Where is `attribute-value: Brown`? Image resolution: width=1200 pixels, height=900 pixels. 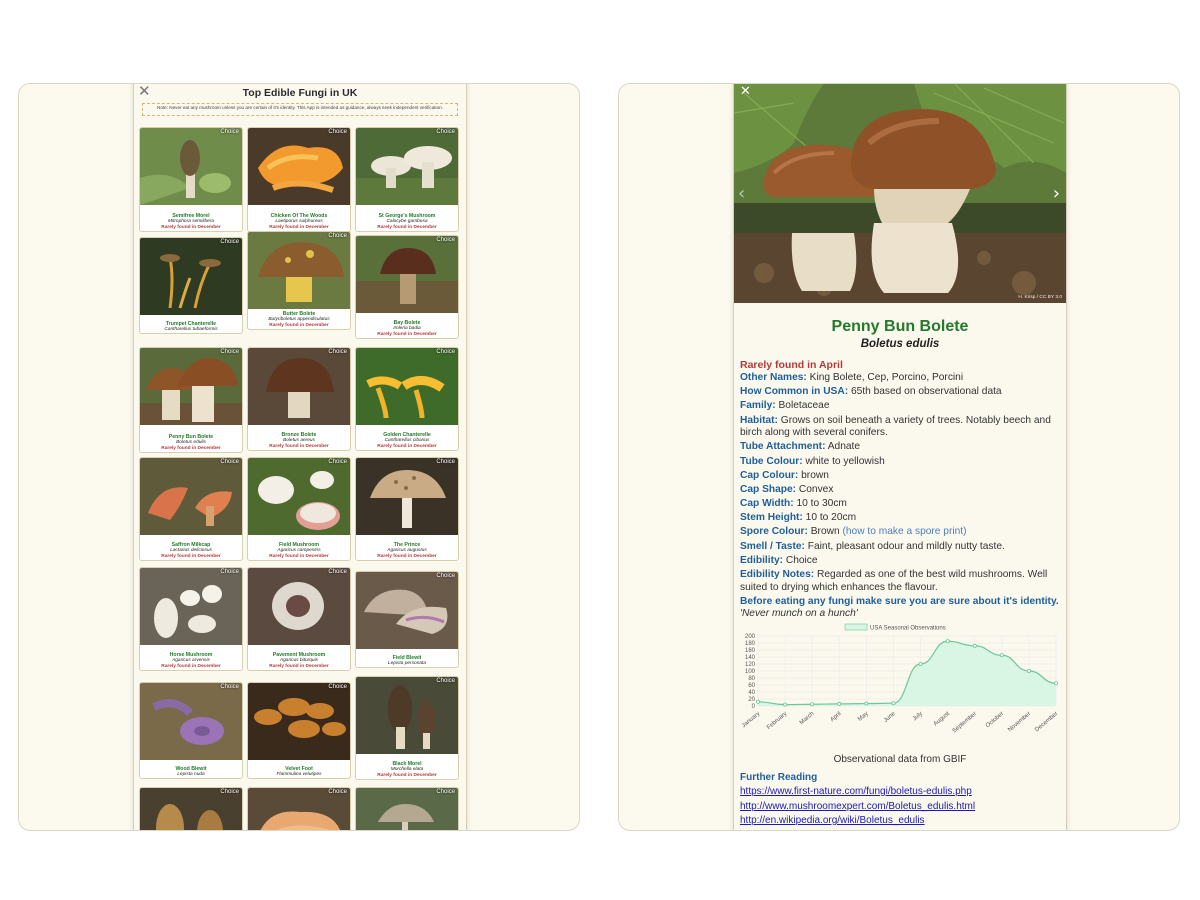
attribute-value: Brown is located at coordinates (825, 532).